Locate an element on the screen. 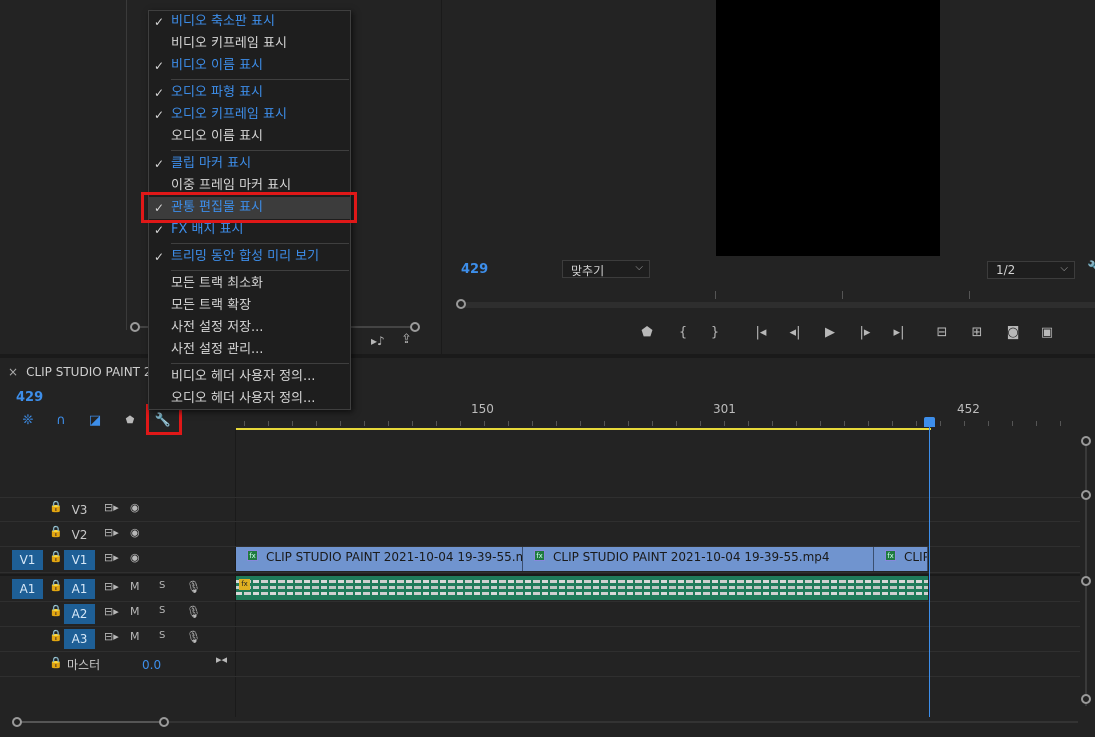  source-patch-v1: V1 is located at coordinates (27, 560).